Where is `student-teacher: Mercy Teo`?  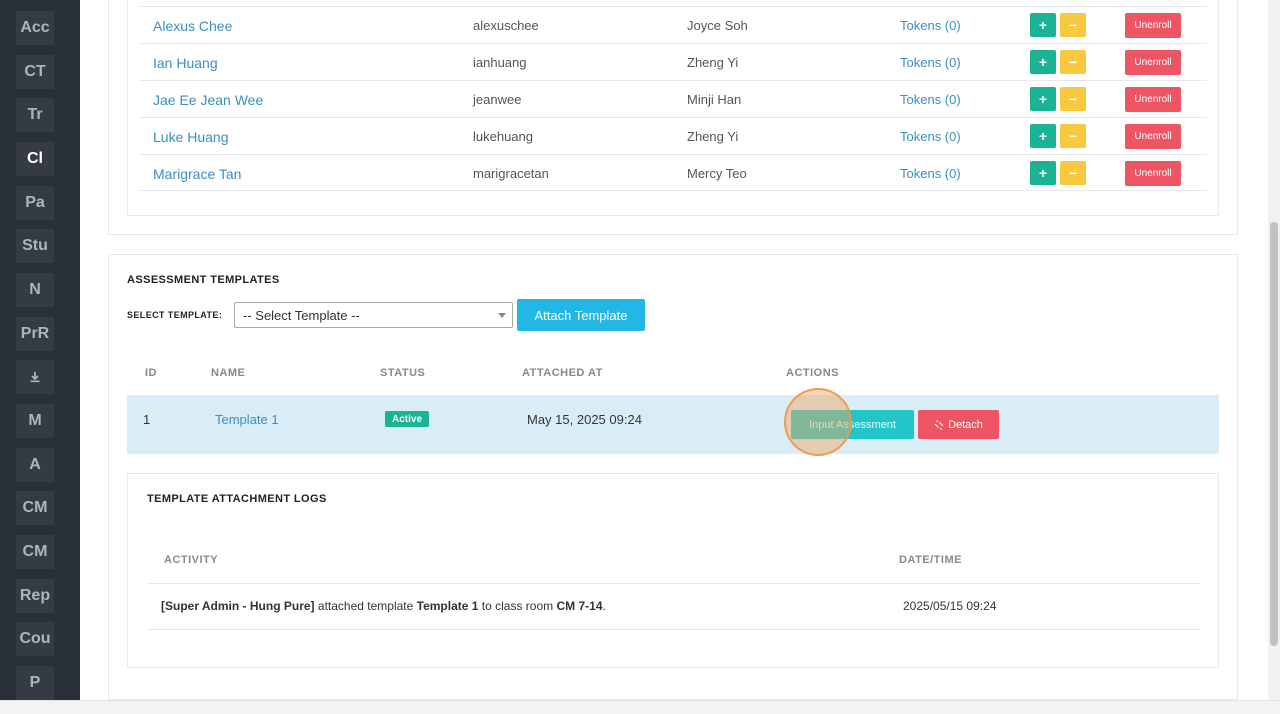
student-teacher: Mercy Teo is located at coordinates (717, 173).